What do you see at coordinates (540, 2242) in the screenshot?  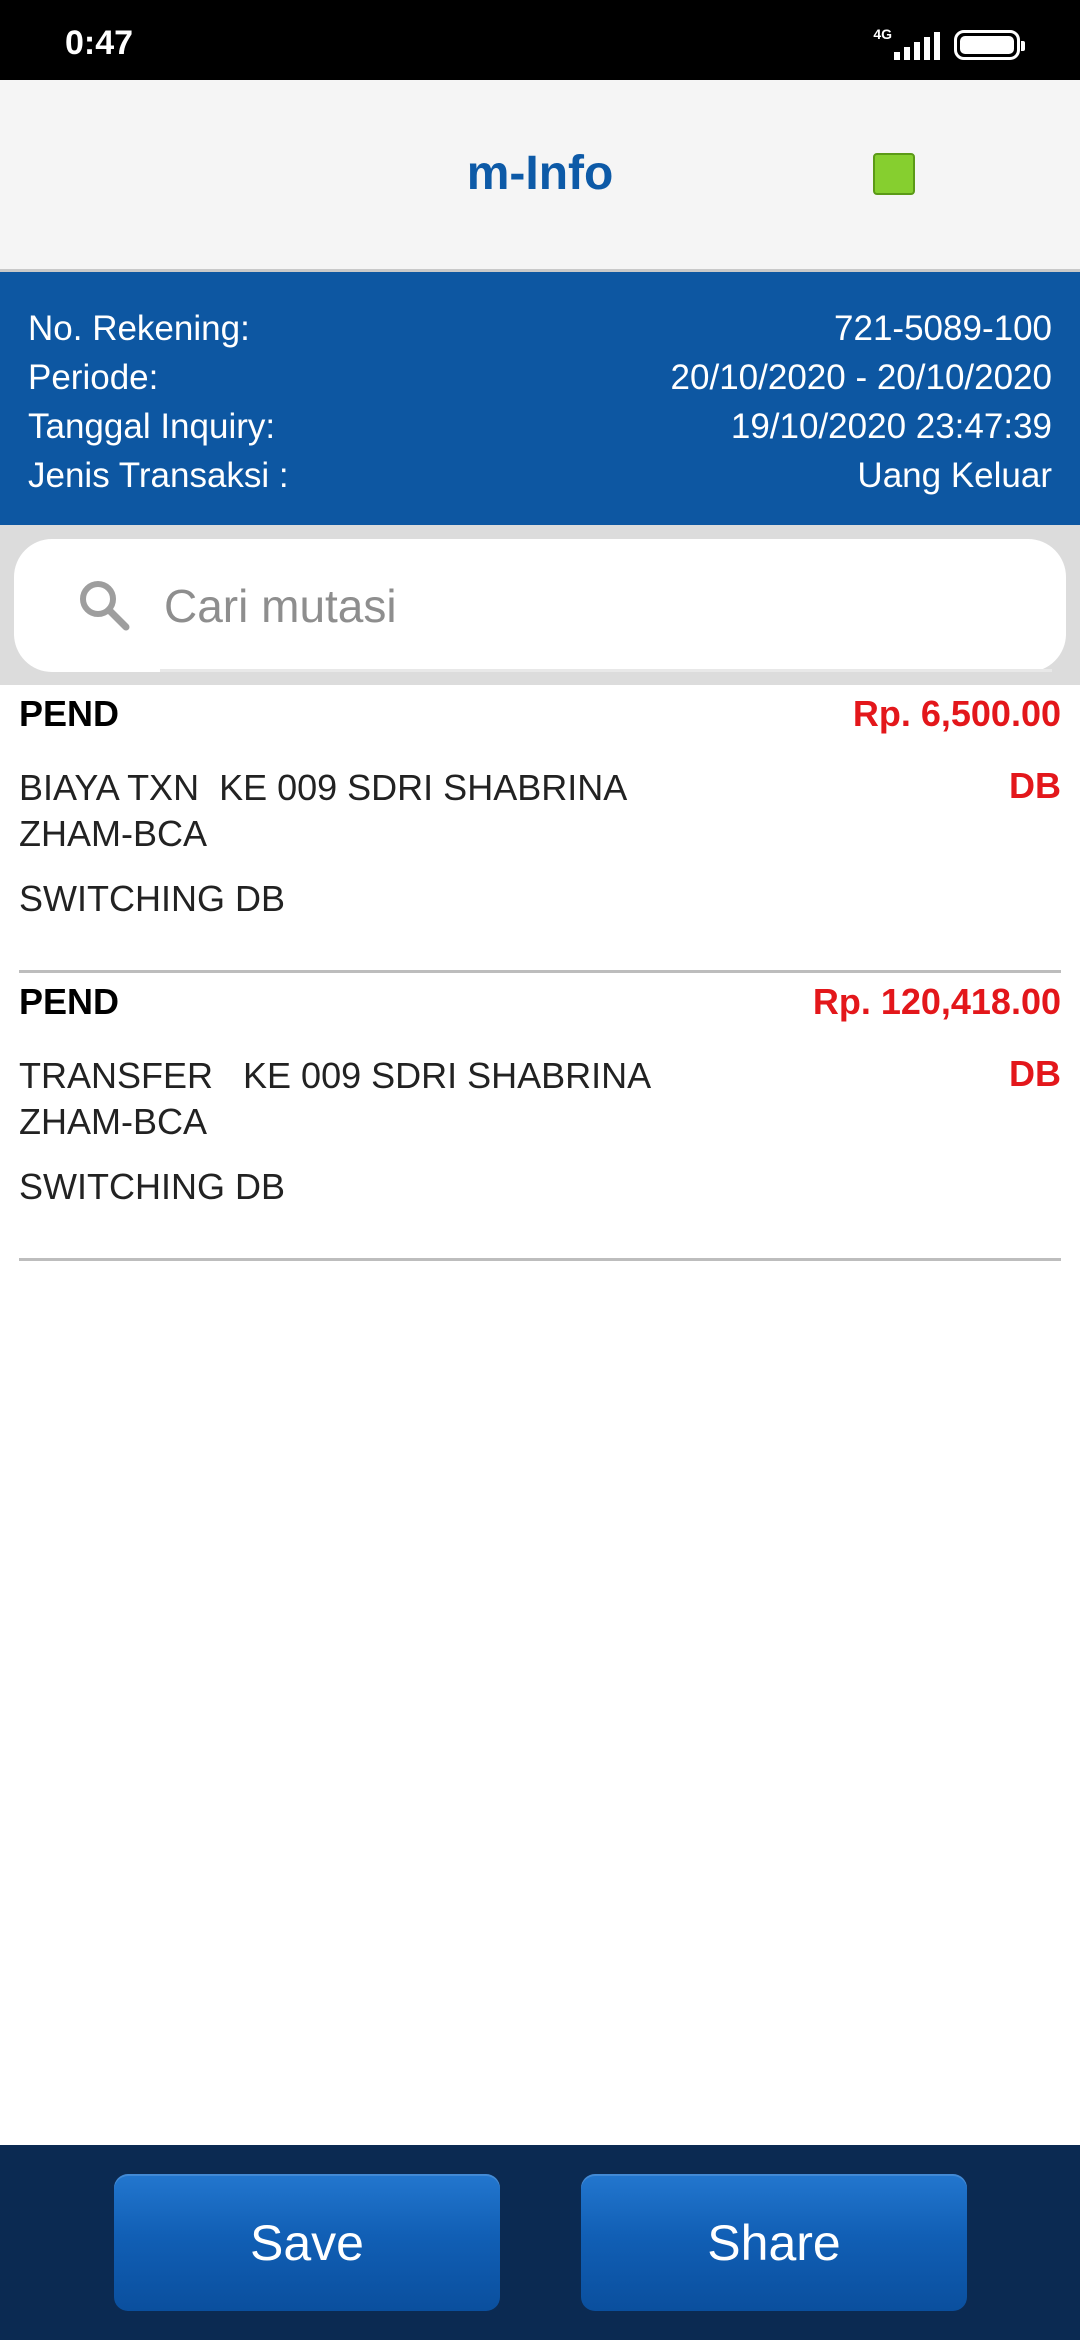 I see `bottom-action-bar: Save Share` at bounding box center [540, 2242].